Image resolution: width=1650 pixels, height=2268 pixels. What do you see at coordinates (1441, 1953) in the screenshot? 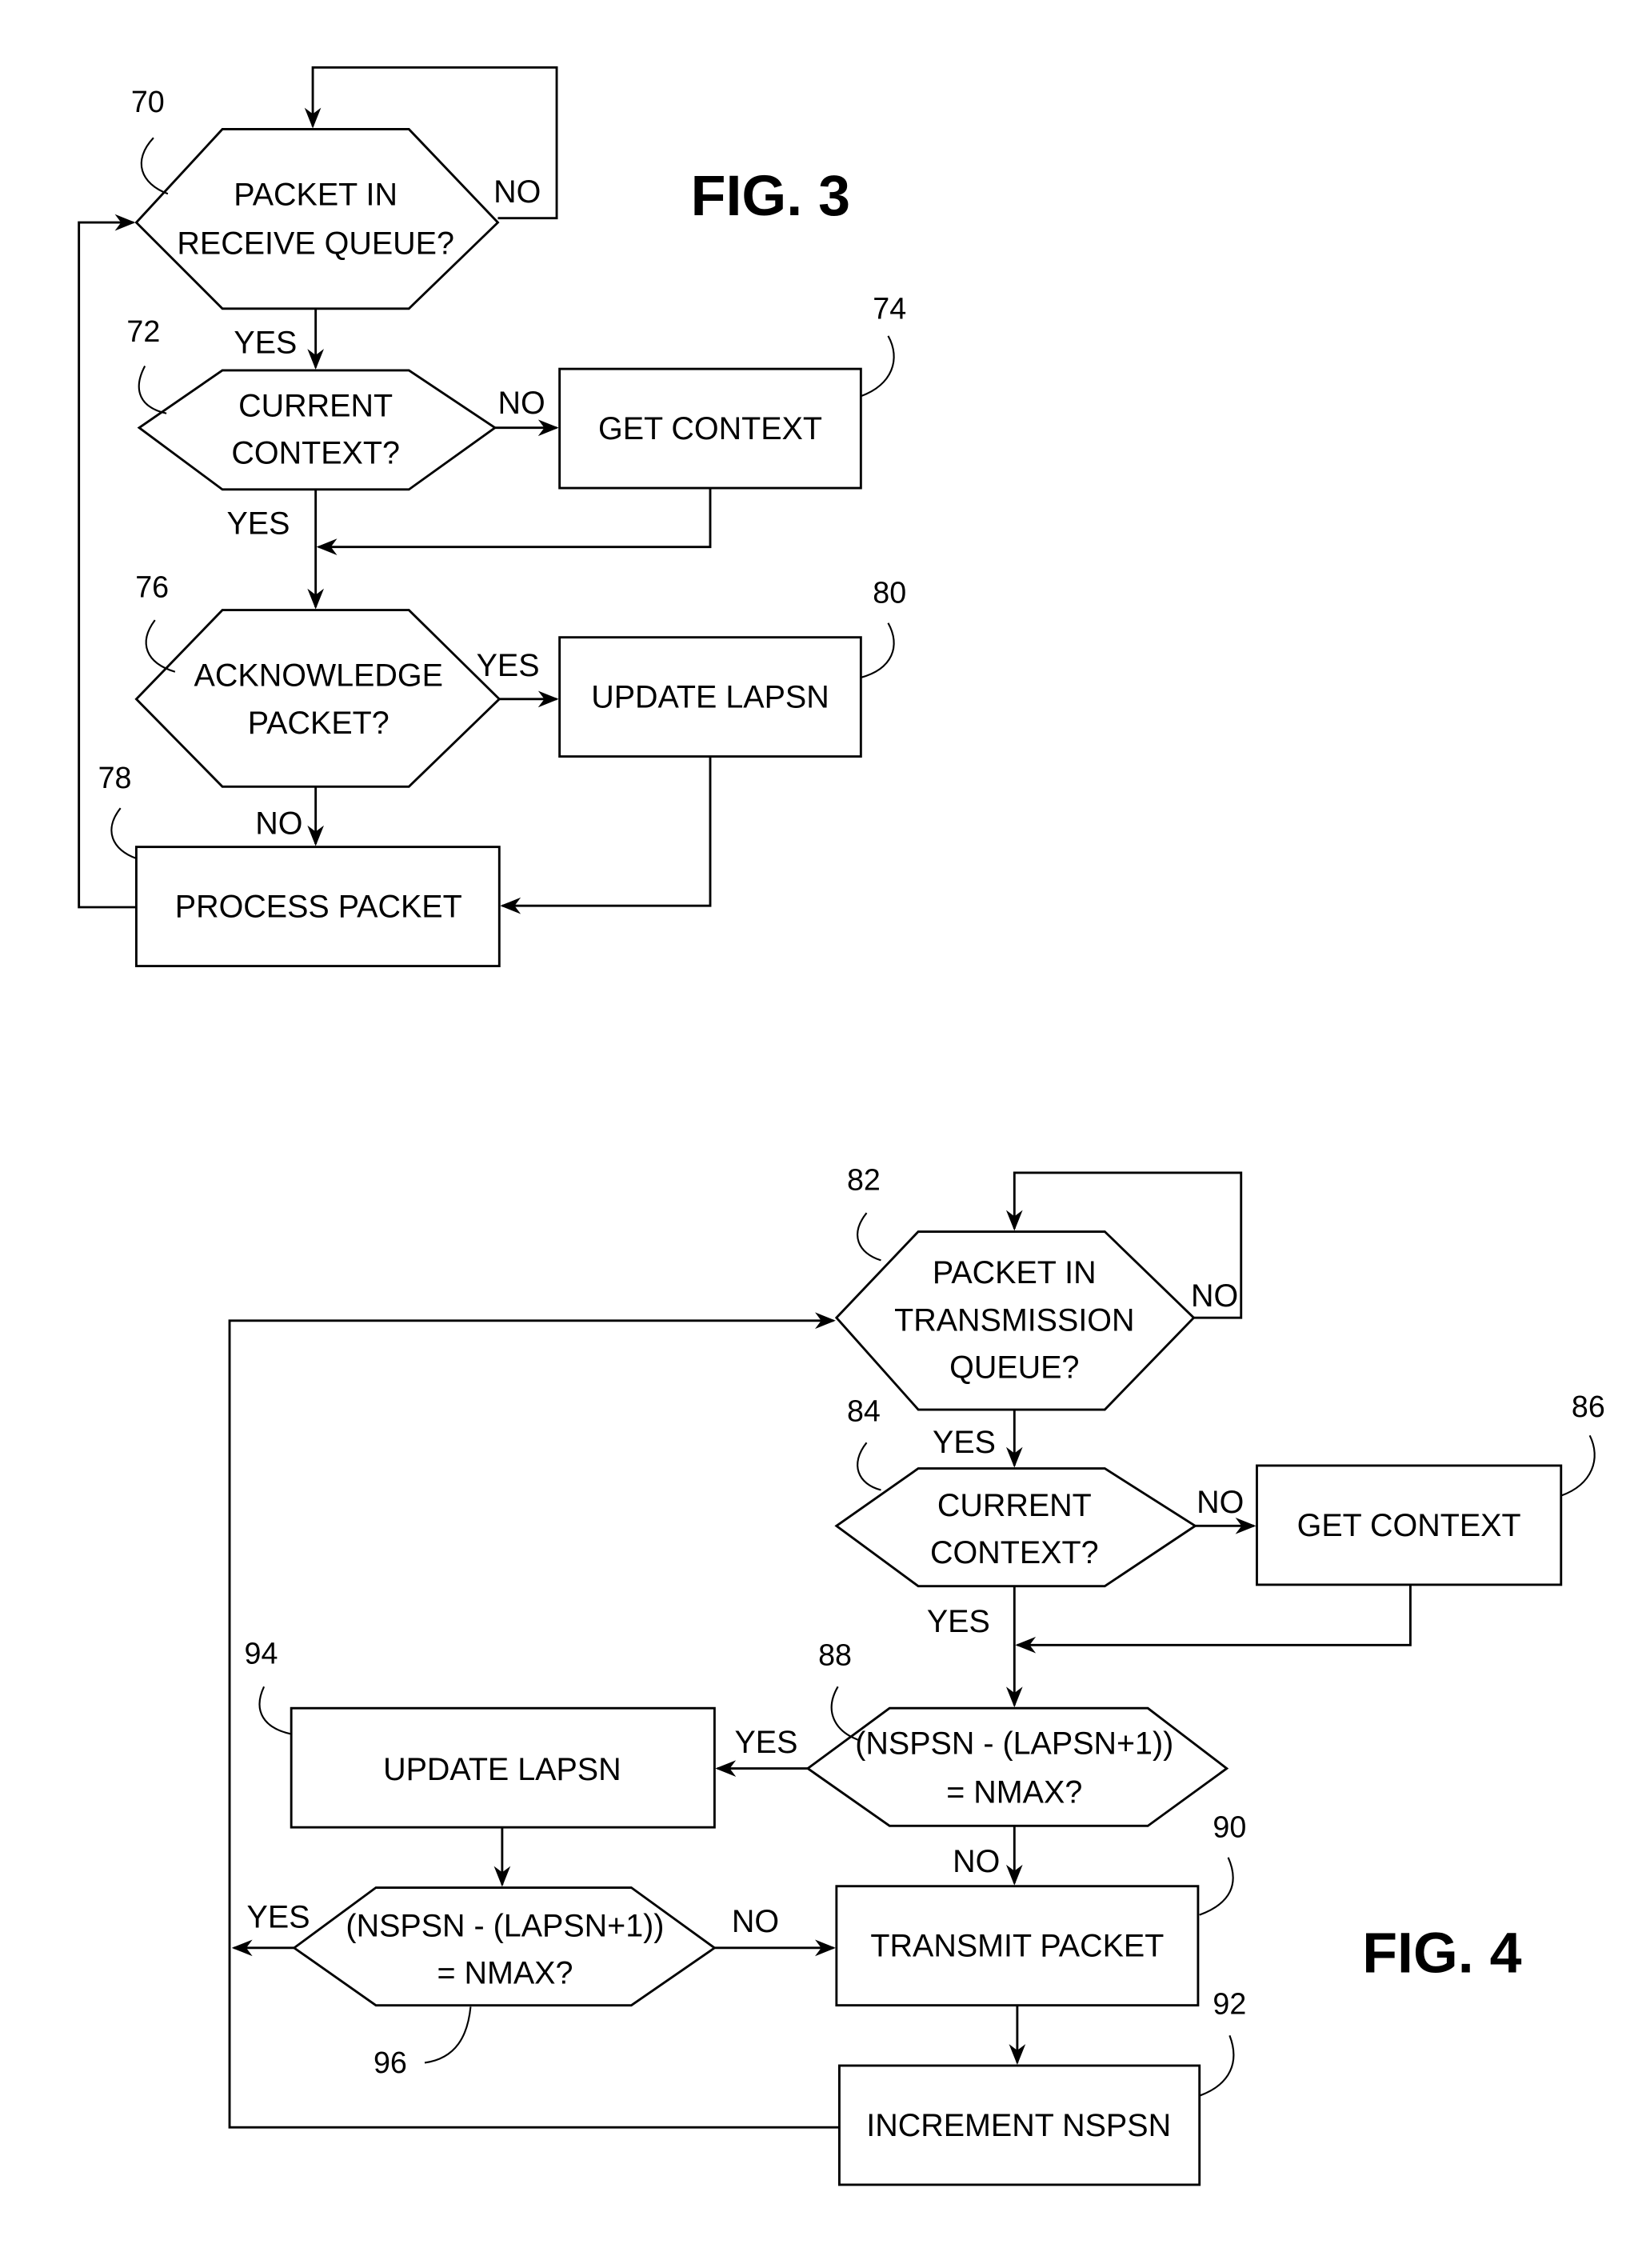
I see `figure-4-title: FIG. 4` at bounding box center [1441, 1953].